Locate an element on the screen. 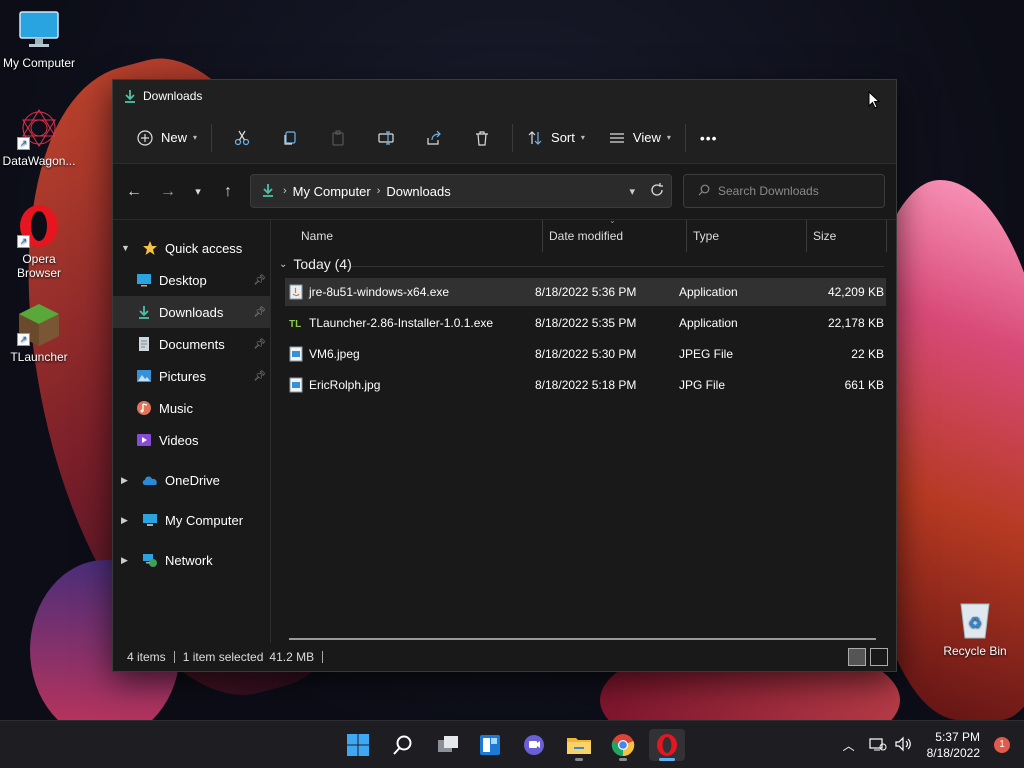  view-list-icon is located at coordinates (616, 137).